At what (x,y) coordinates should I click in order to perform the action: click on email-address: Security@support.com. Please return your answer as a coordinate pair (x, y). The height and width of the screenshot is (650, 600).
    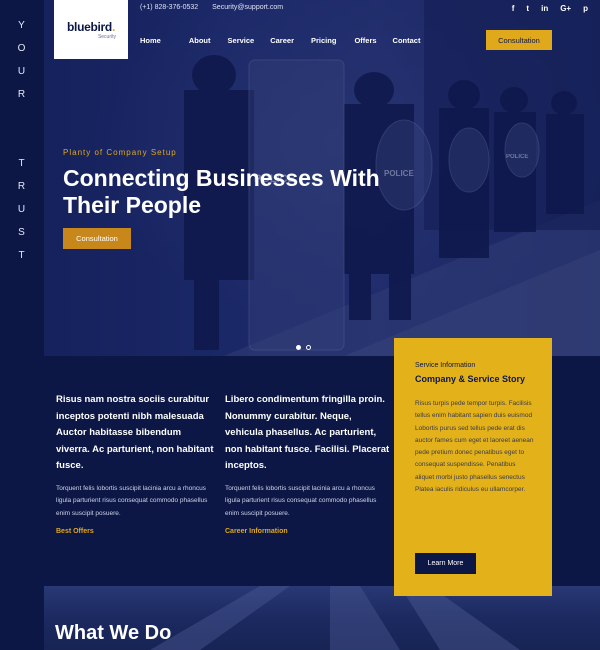
    Looking at the image, I should click on (247, 7).